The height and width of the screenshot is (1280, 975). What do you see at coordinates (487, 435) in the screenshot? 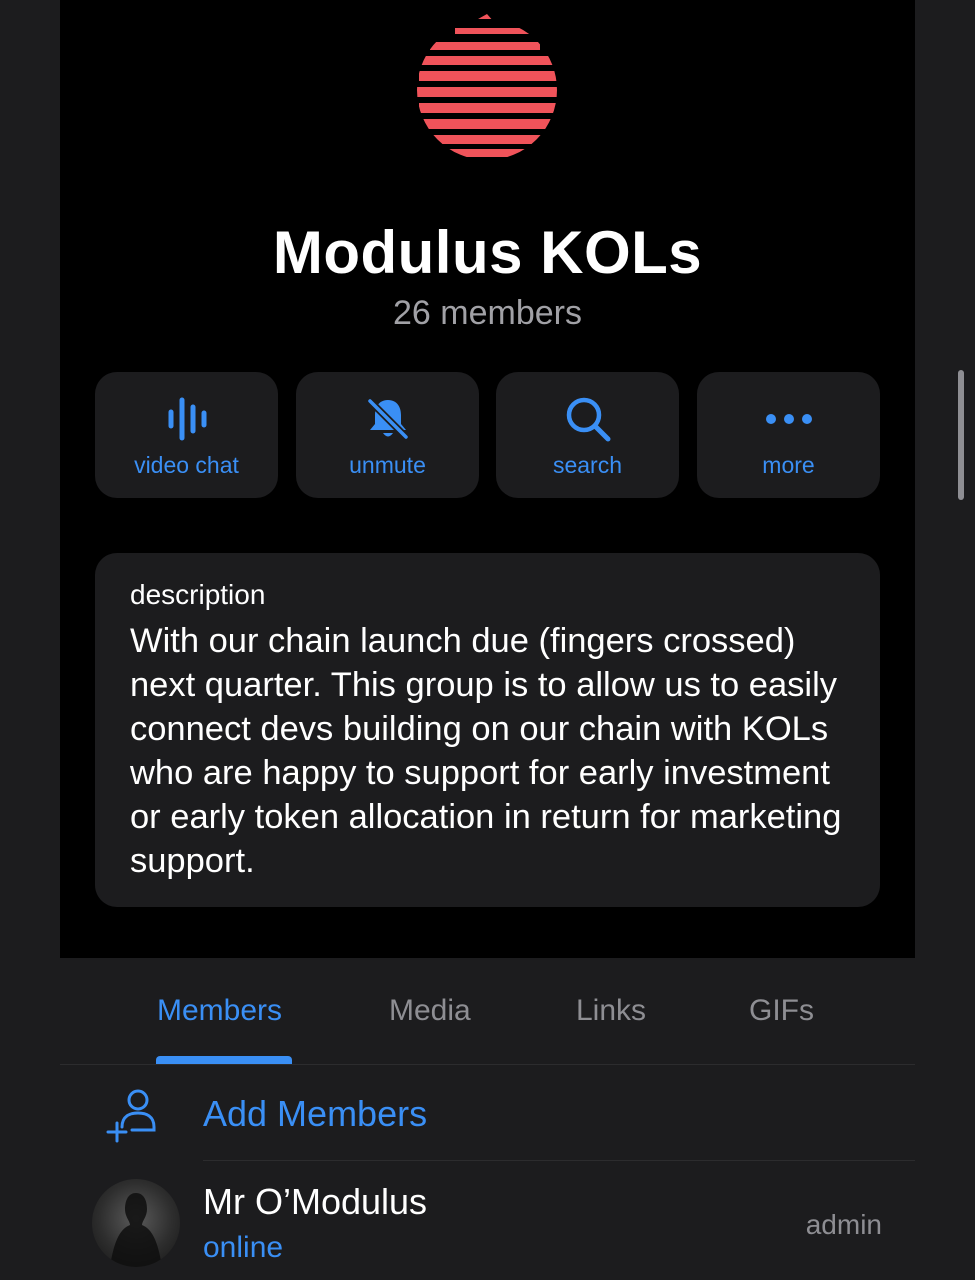
I see `action-buttons: video chat unmute search more` at bounding box center [487, 435].